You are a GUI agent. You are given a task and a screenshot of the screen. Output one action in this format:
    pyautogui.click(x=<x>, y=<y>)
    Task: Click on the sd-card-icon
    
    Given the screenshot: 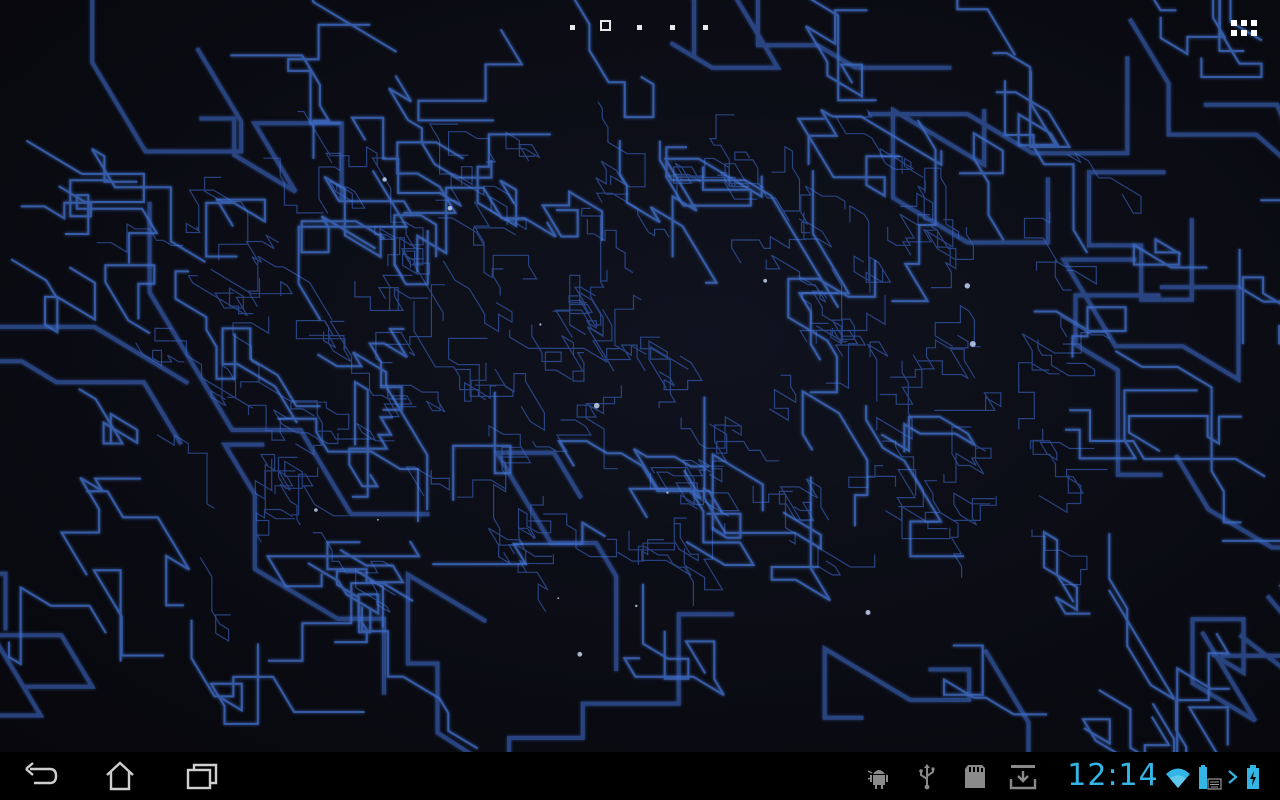 What is the action you would take?
    pyautogui.click(x=975, y=776)
    